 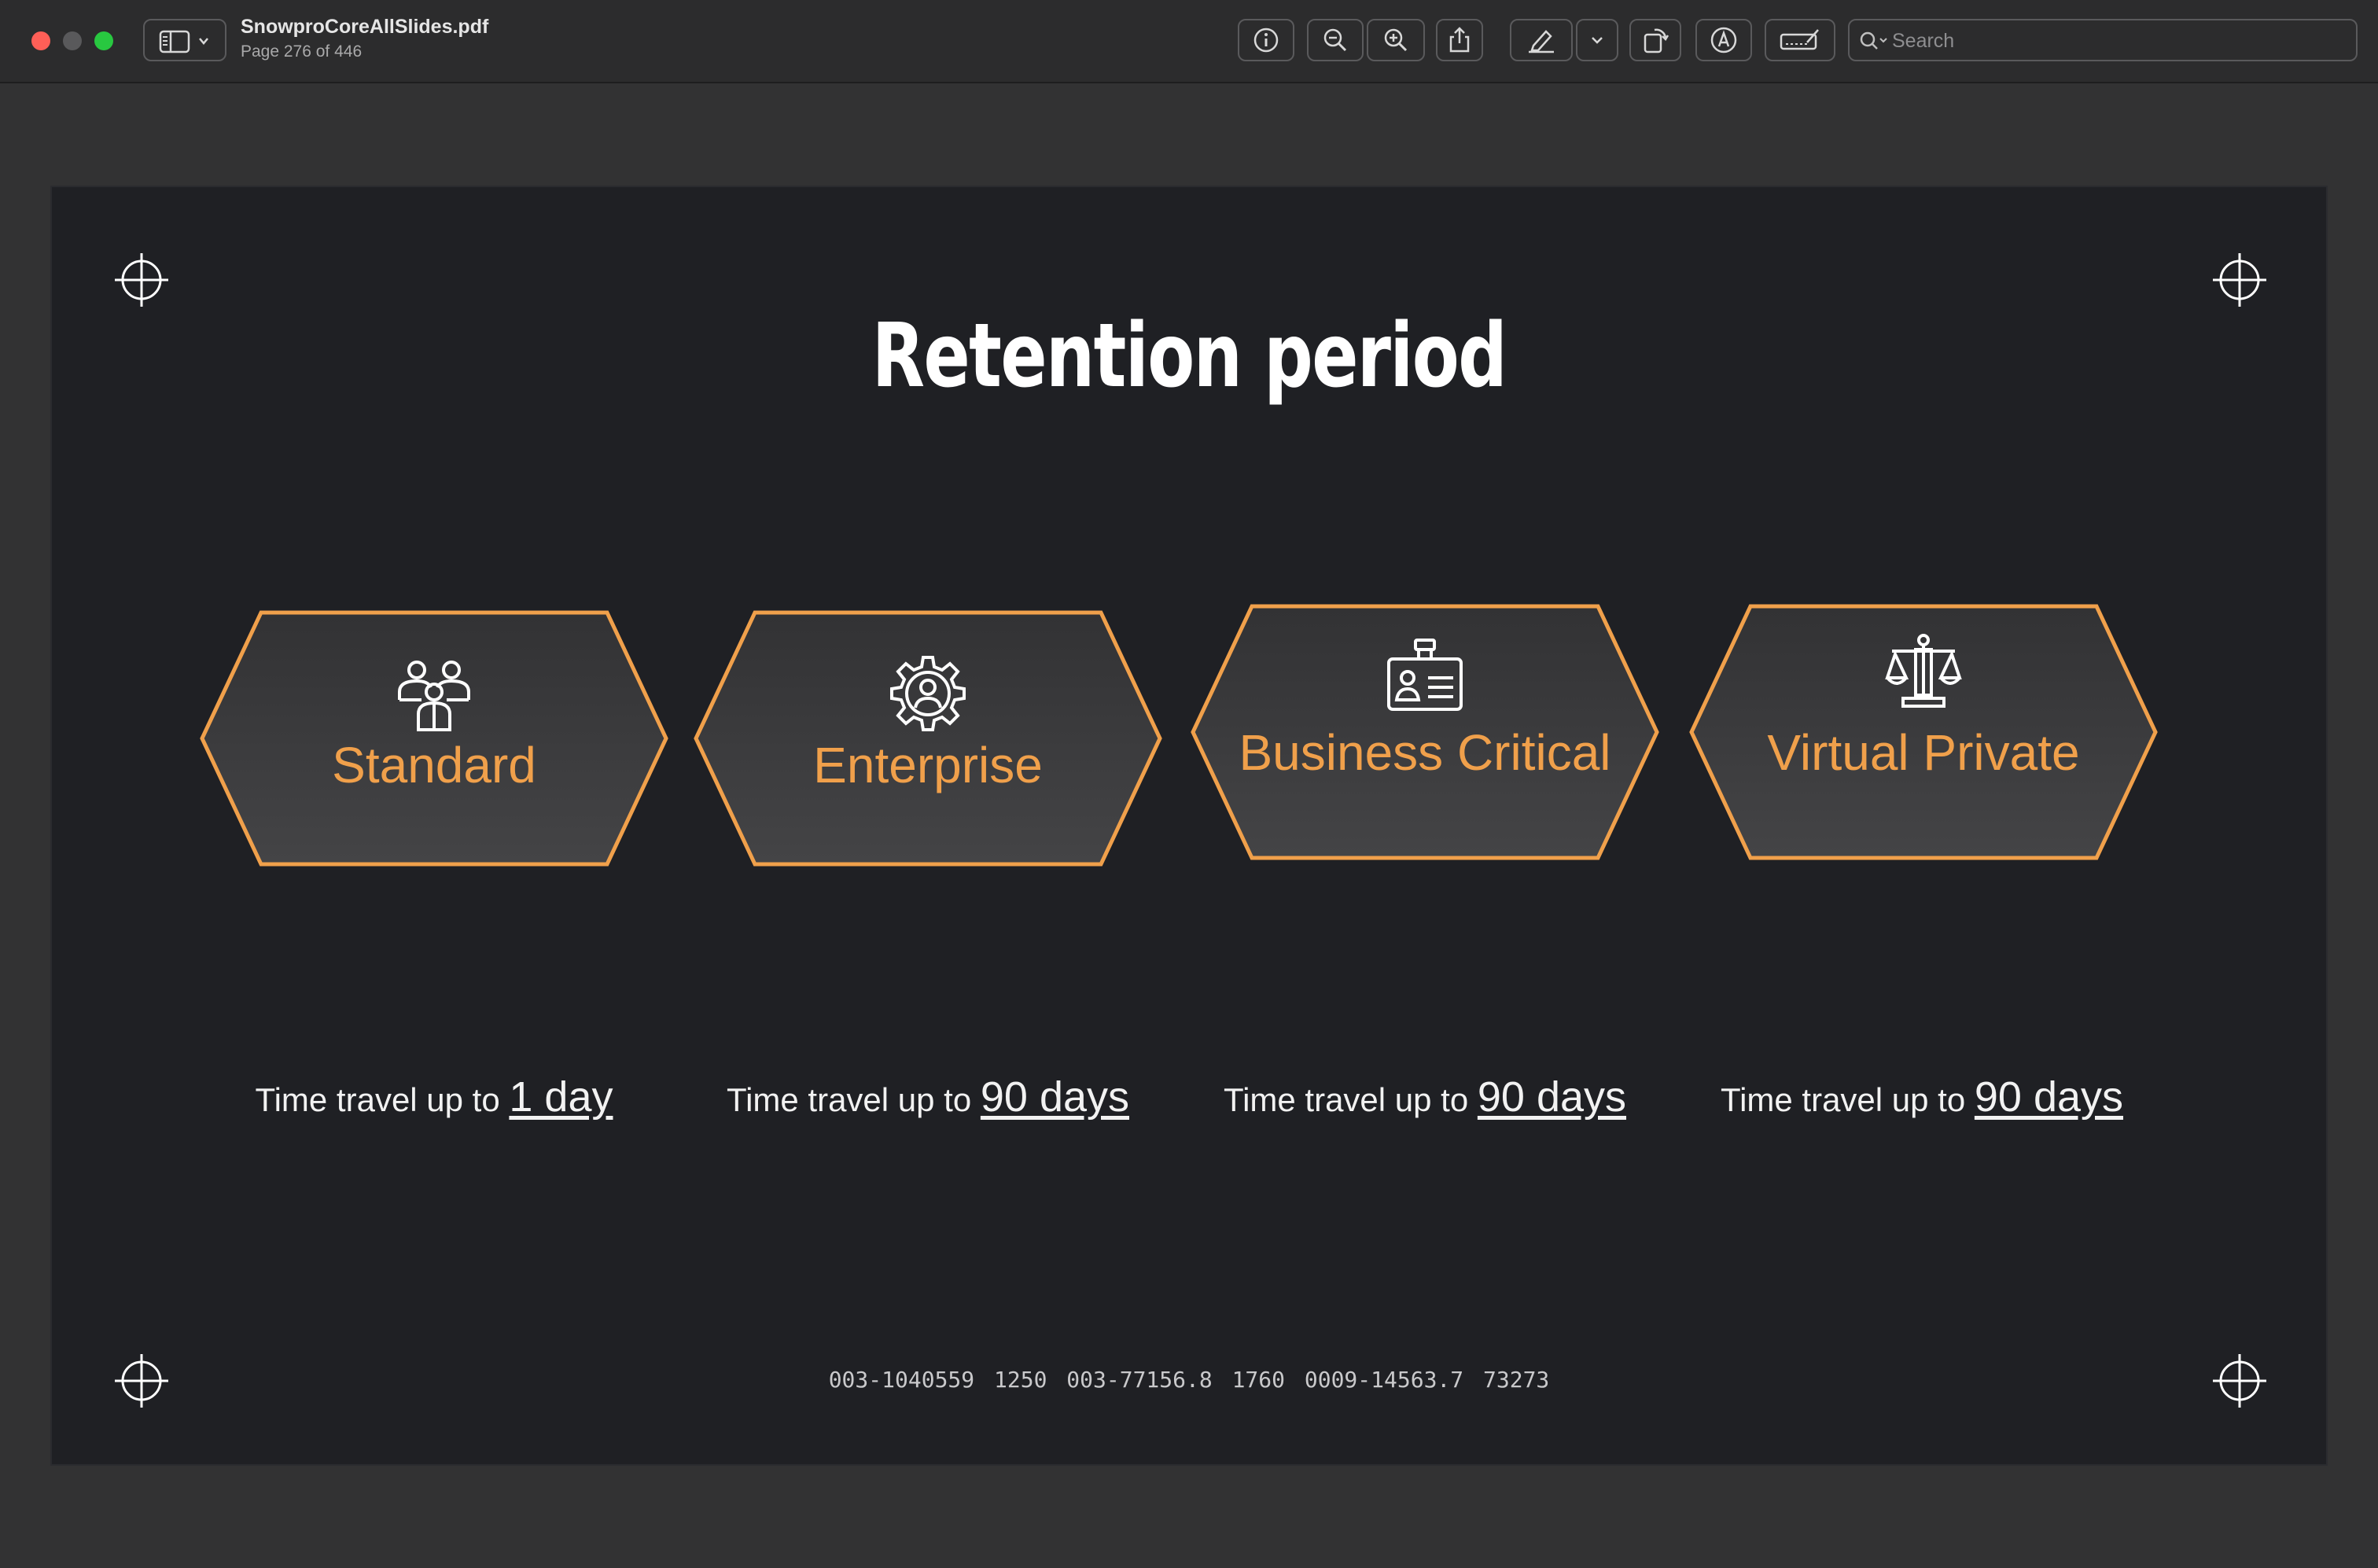 I want to click on page-indicator: Page 276 of 446, so click(x=302, y=51).